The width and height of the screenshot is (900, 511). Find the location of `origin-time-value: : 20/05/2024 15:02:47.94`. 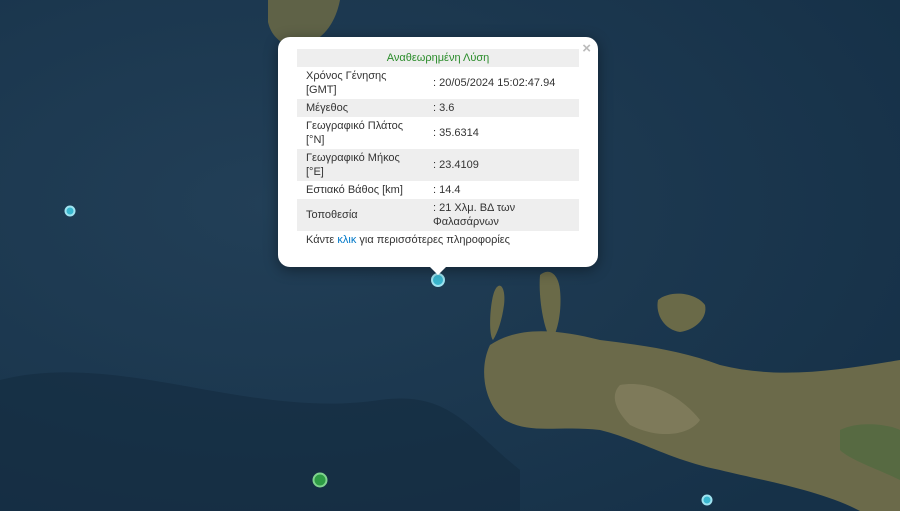

origin-time-value: : 20/05/2024 15:02:47.94 is located at coordinates (494, 83).